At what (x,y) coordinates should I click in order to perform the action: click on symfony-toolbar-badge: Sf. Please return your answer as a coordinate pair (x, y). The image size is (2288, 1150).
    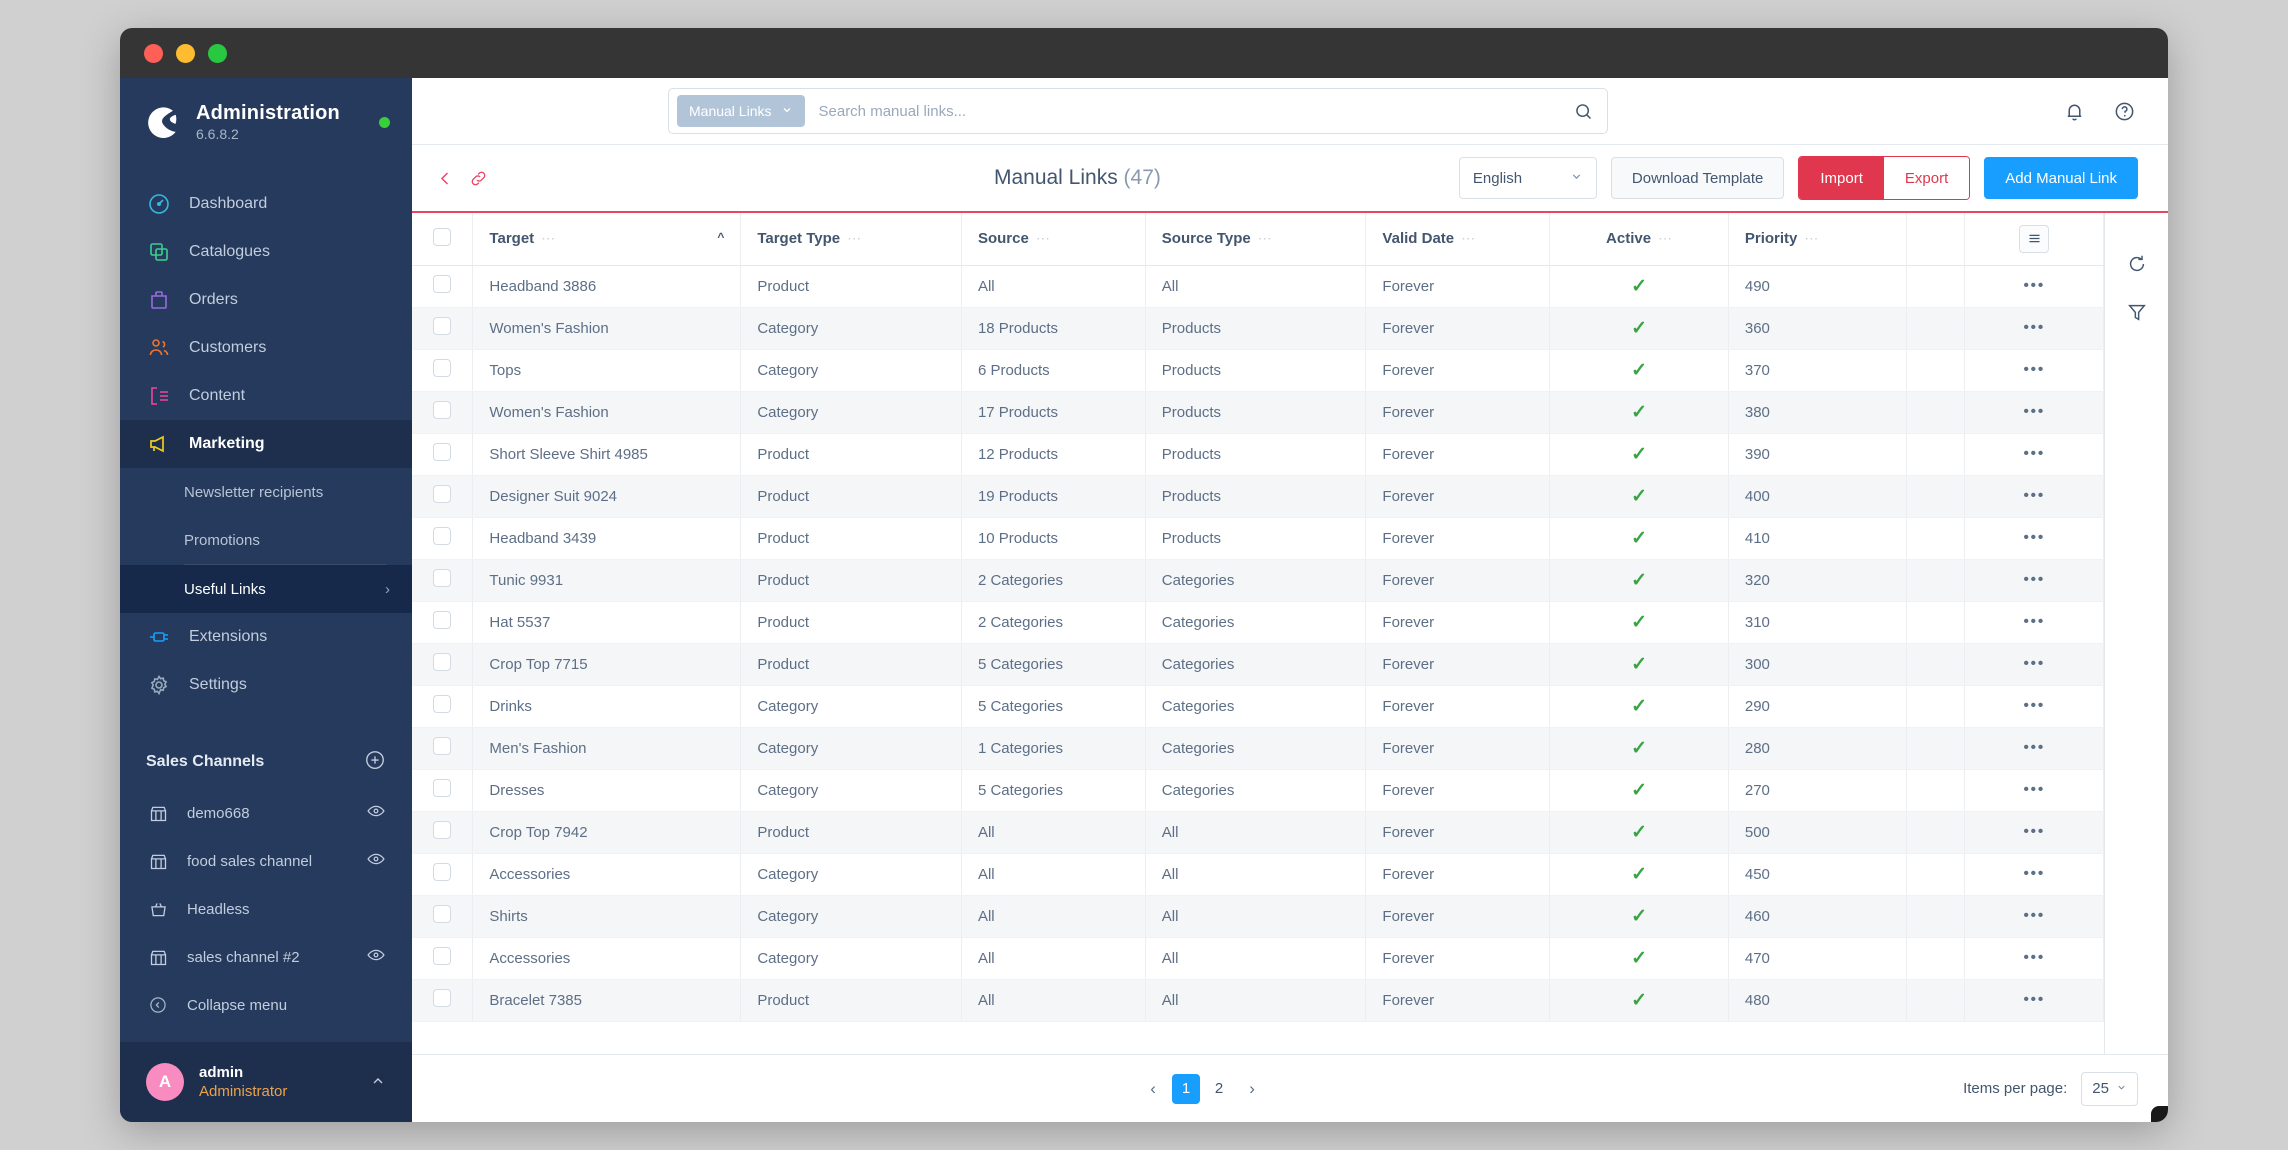
    Looking at the image, I should click on (2159, 1114).